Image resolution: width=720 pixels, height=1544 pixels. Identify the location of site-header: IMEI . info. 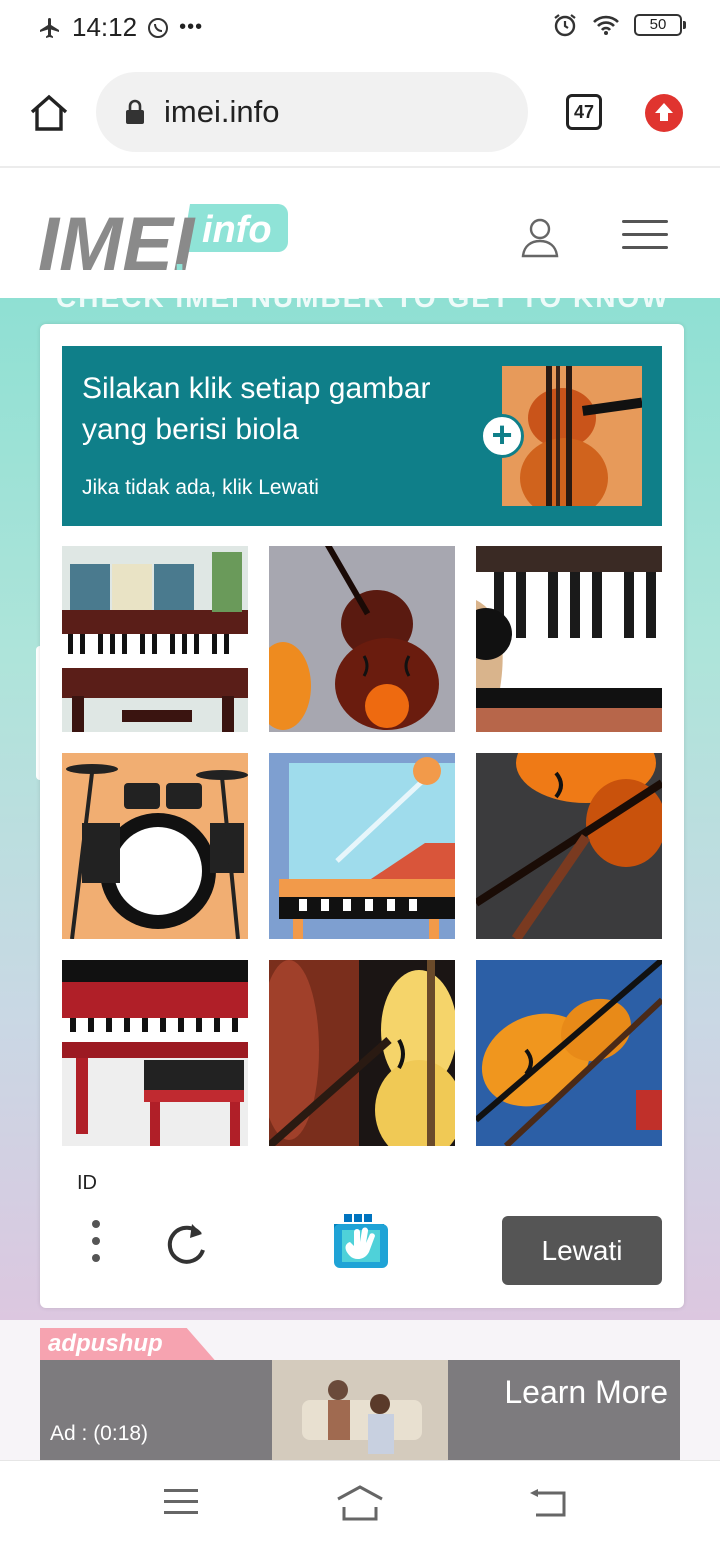
(360, 234).